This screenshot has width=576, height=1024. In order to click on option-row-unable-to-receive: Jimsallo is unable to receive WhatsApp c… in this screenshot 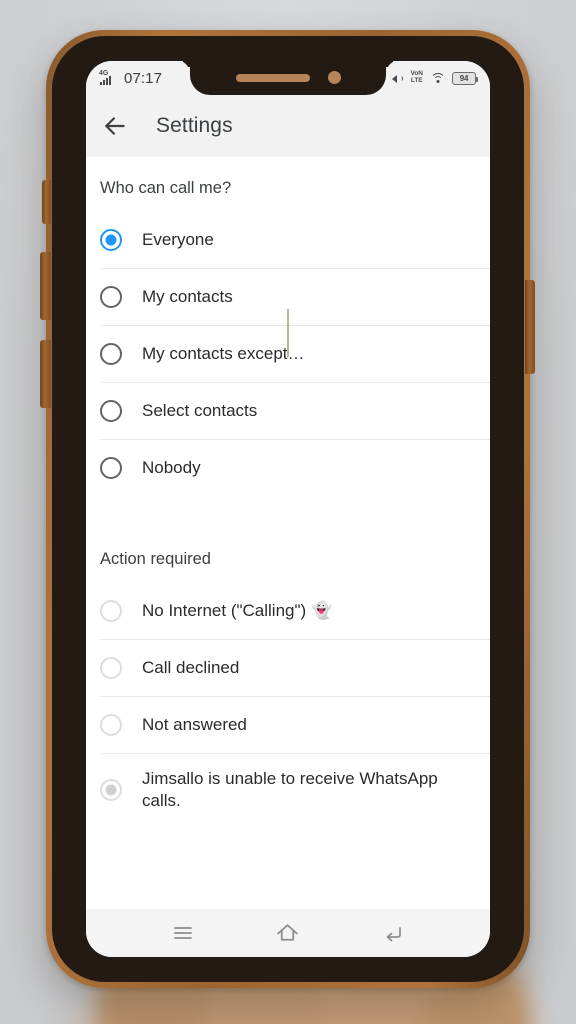, I will do `click(288, 790)`.